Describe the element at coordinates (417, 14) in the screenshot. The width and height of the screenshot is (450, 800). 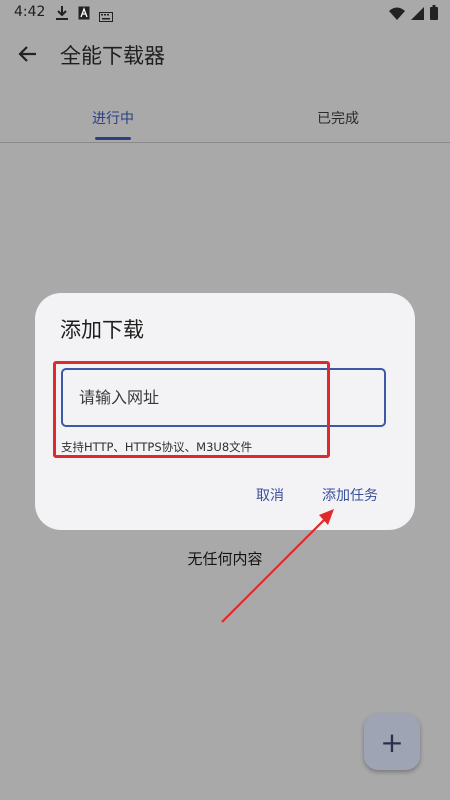
I see `signal-icon` at that location.